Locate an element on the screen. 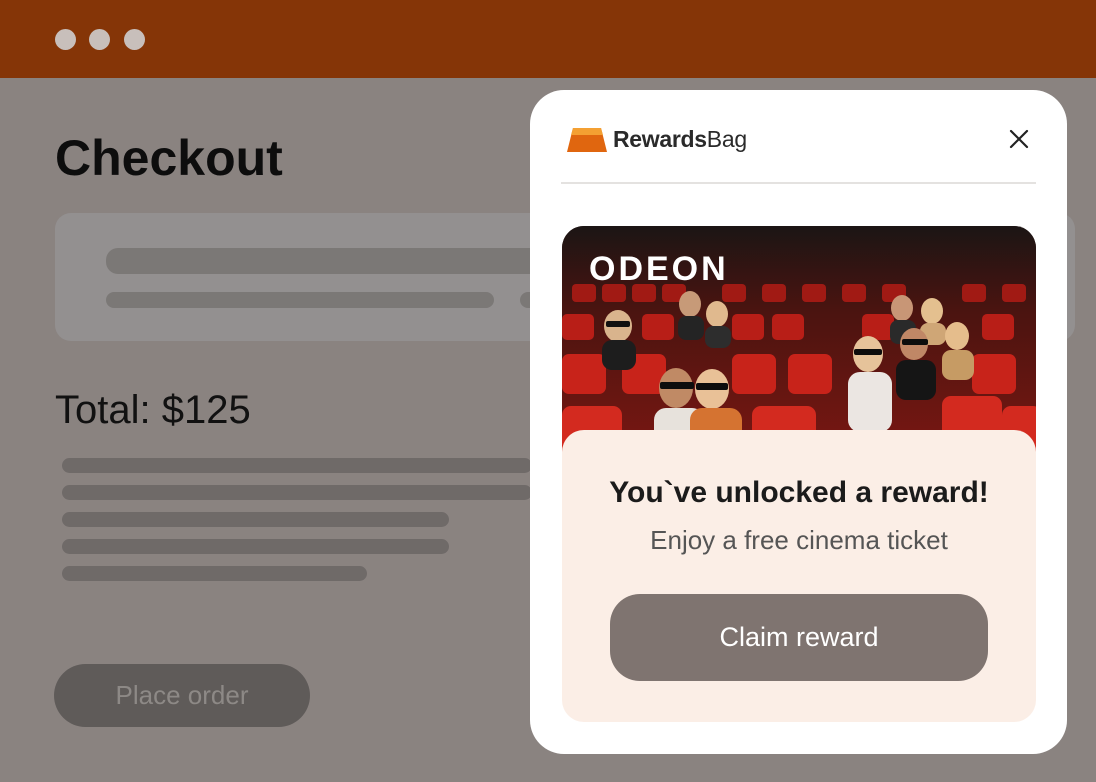 The height and width of the screenshot is (782, 1096). odeon-logo: ODEON is located at coordinates (659, 269).